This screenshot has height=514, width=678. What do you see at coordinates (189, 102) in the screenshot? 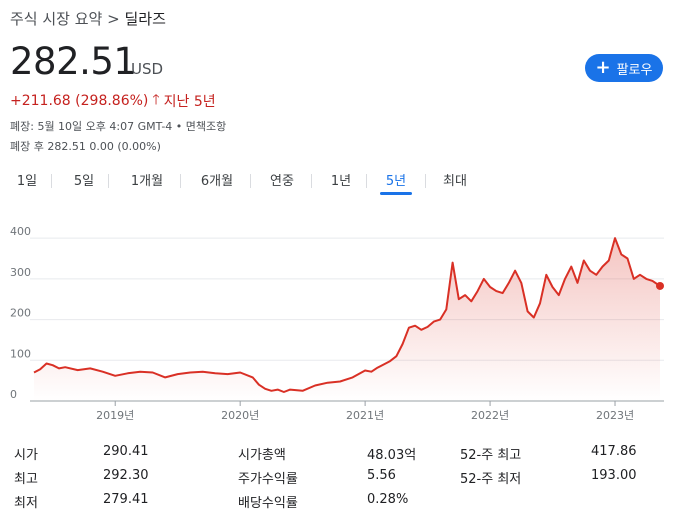
I see `change-period: 지난 5년` at bounding box center [189, 102].